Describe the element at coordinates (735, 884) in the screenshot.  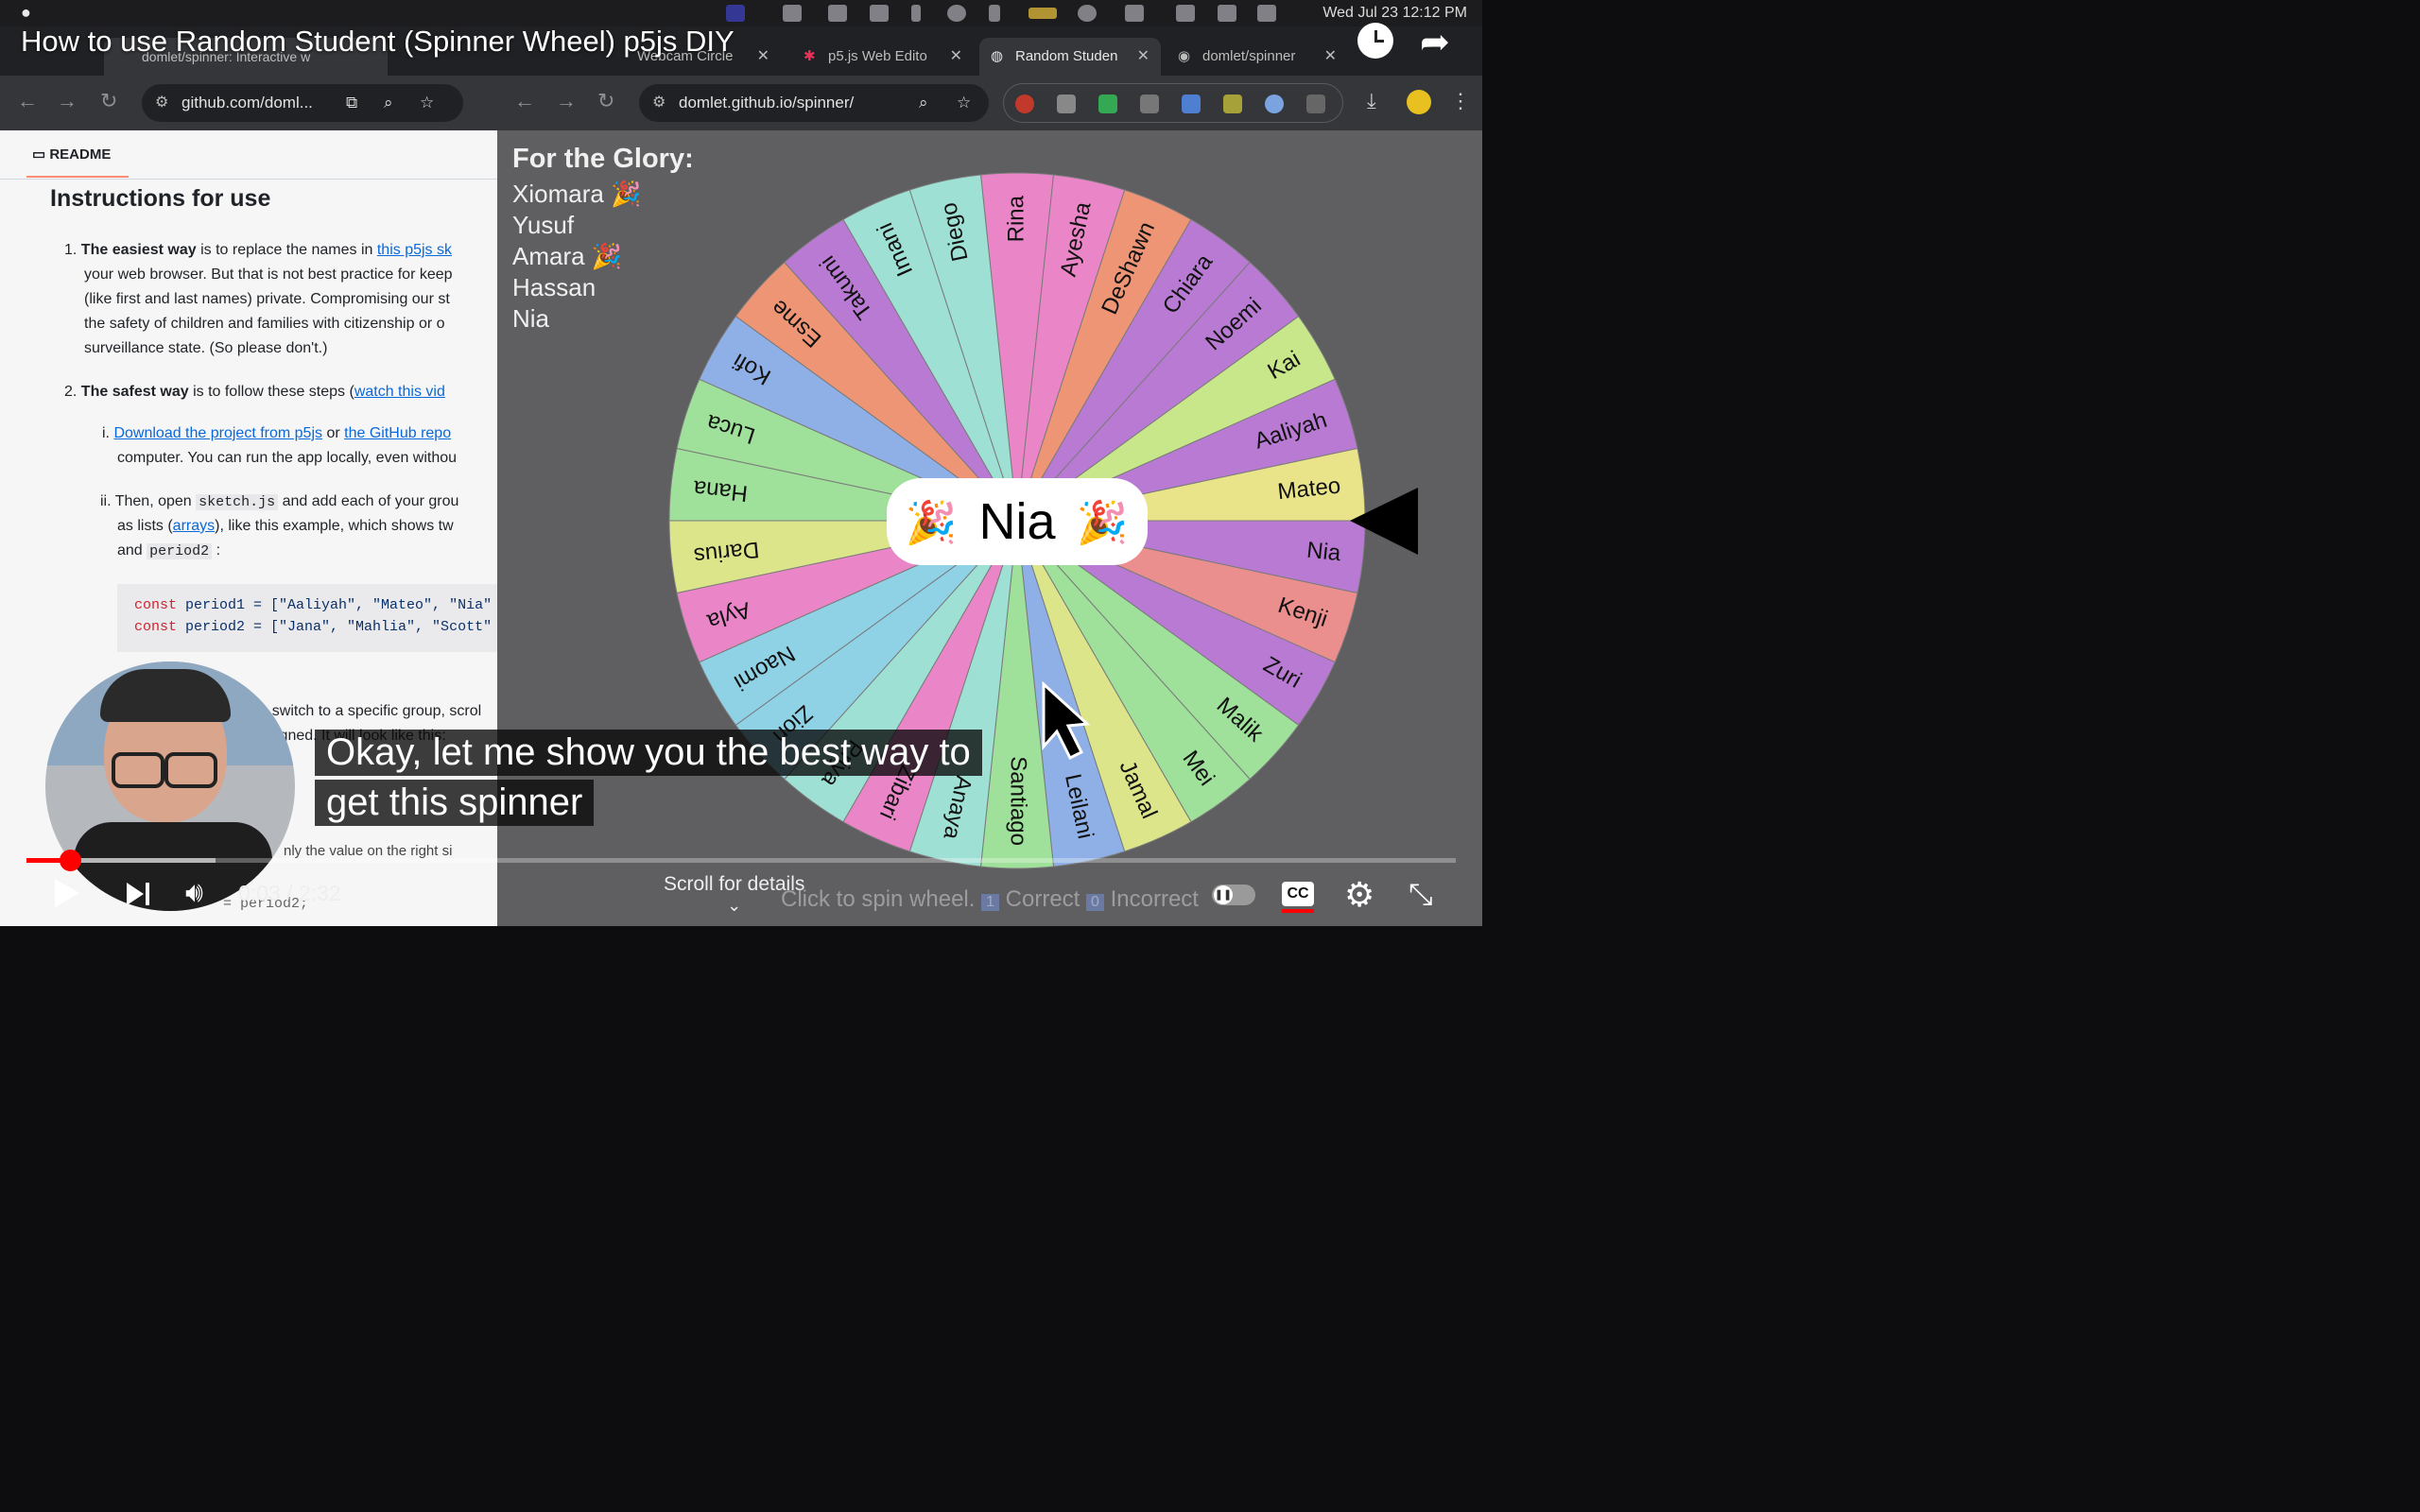
I see `scroll-for-details-label: Scroll for details` at that location.